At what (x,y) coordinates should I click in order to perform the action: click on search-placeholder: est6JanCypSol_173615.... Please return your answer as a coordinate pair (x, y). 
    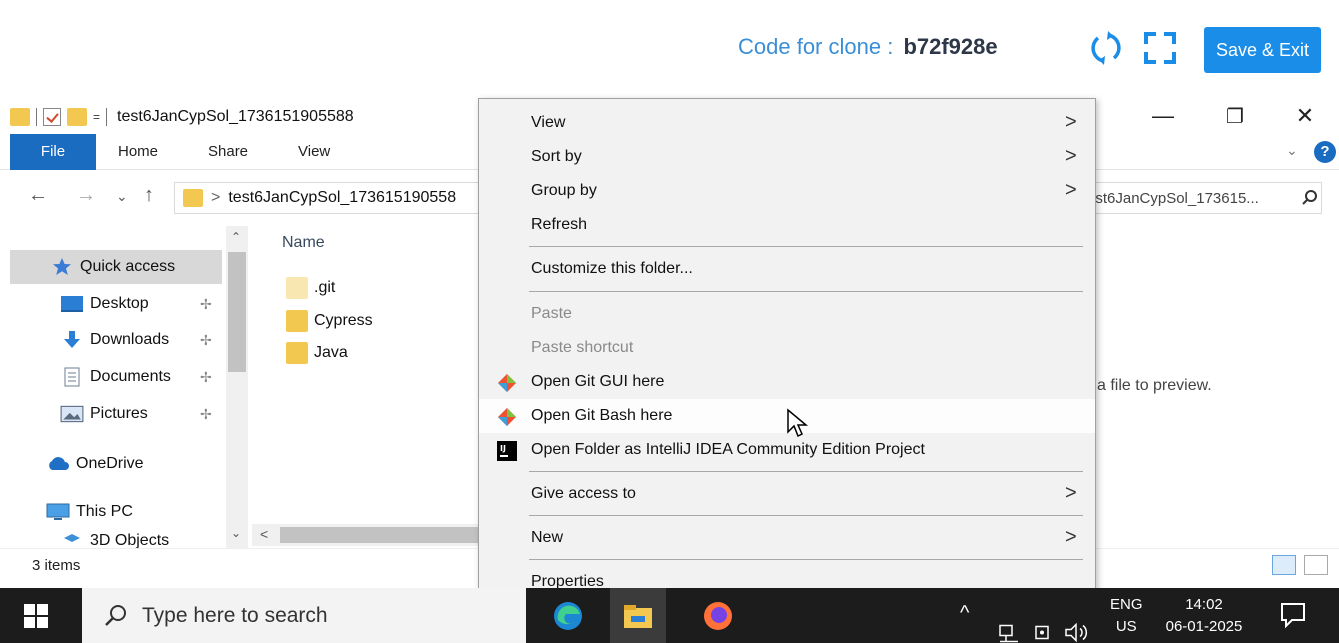
    Looking at the image, I should click on (1173, 198).